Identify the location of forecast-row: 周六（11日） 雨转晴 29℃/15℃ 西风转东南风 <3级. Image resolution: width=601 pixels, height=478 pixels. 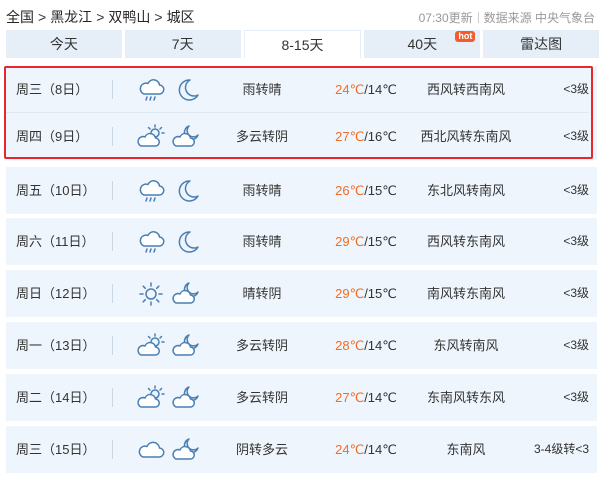
(301, 241).